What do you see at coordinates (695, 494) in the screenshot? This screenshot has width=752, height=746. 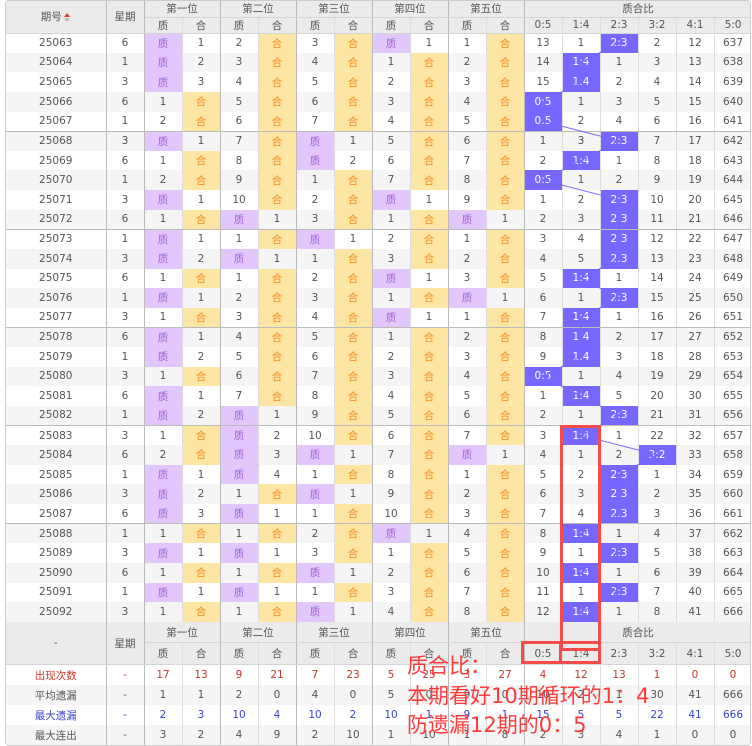 I see `ratio-miss-cell: 35` at bounding box center [695, 494].